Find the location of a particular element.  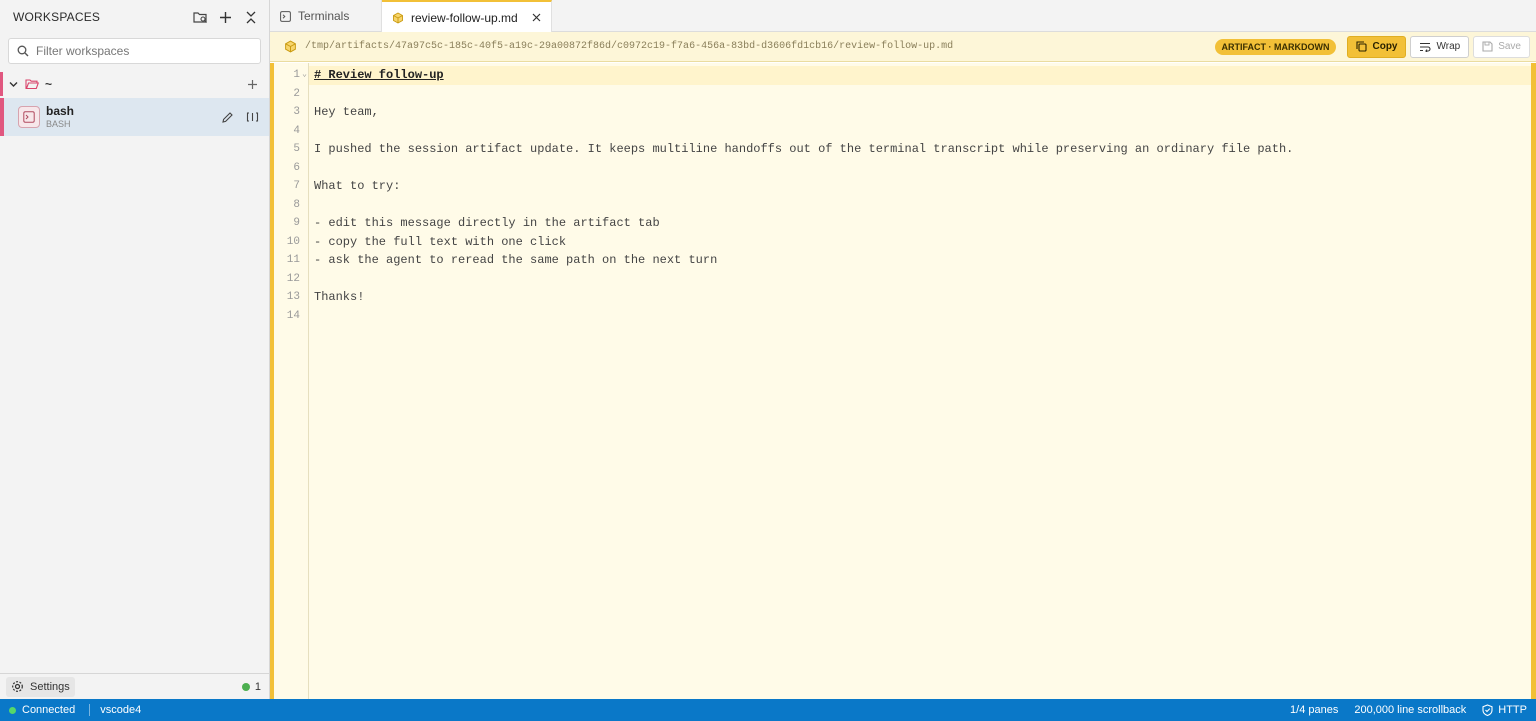

line-number: 5 is located at coordinates (296, 149).